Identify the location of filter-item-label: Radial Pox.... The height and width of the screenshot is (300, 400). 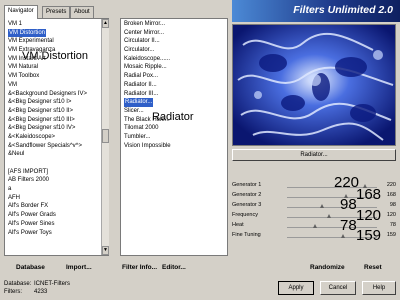
(141, 76).